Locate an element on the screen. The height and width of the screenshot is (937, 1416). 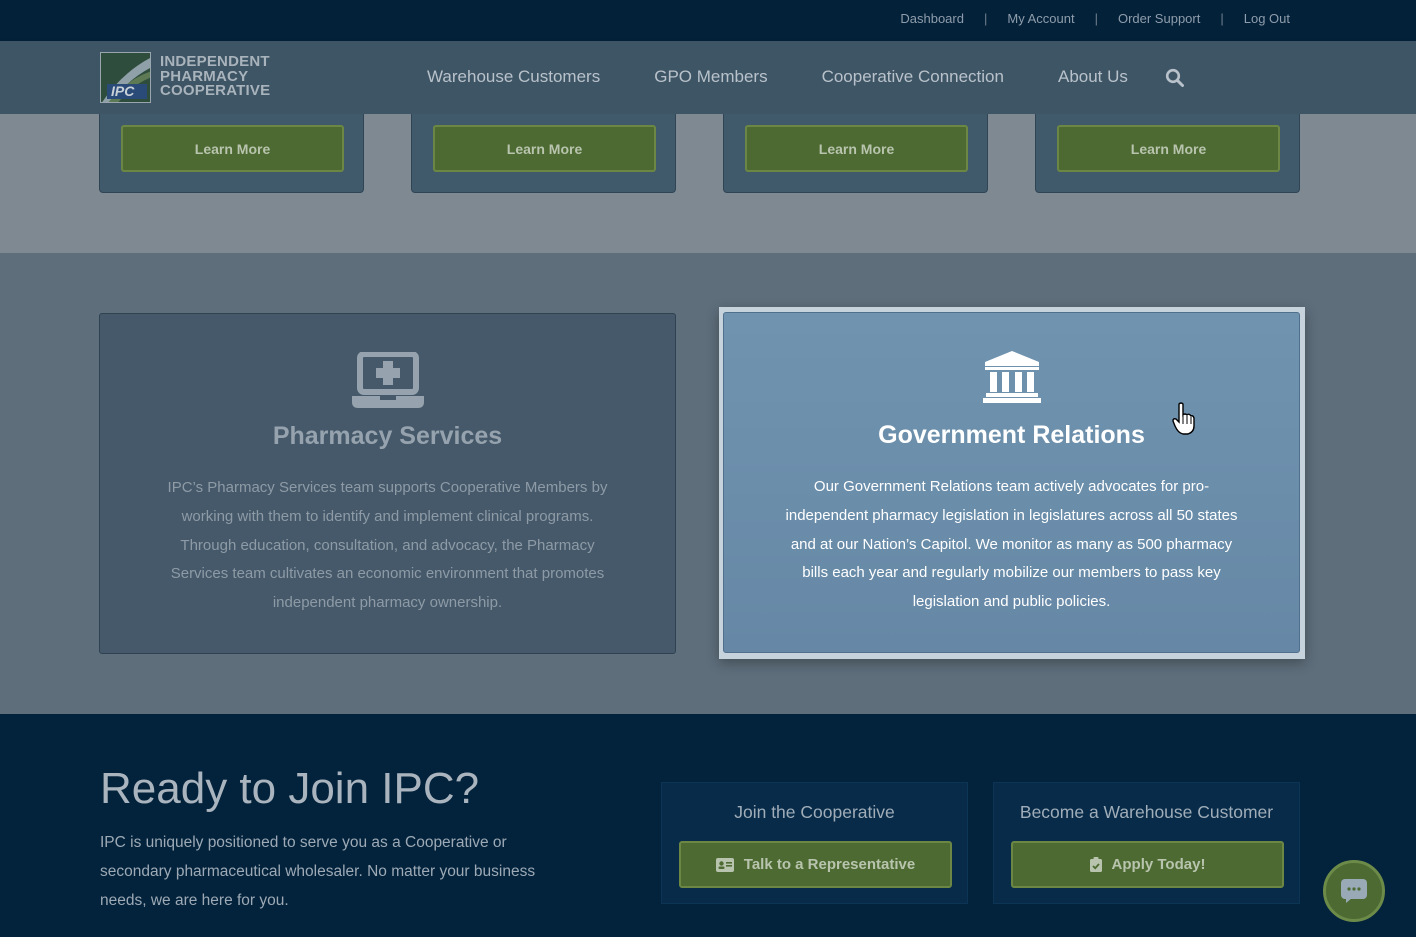
search-icon is located at coordinates (1175, 78).